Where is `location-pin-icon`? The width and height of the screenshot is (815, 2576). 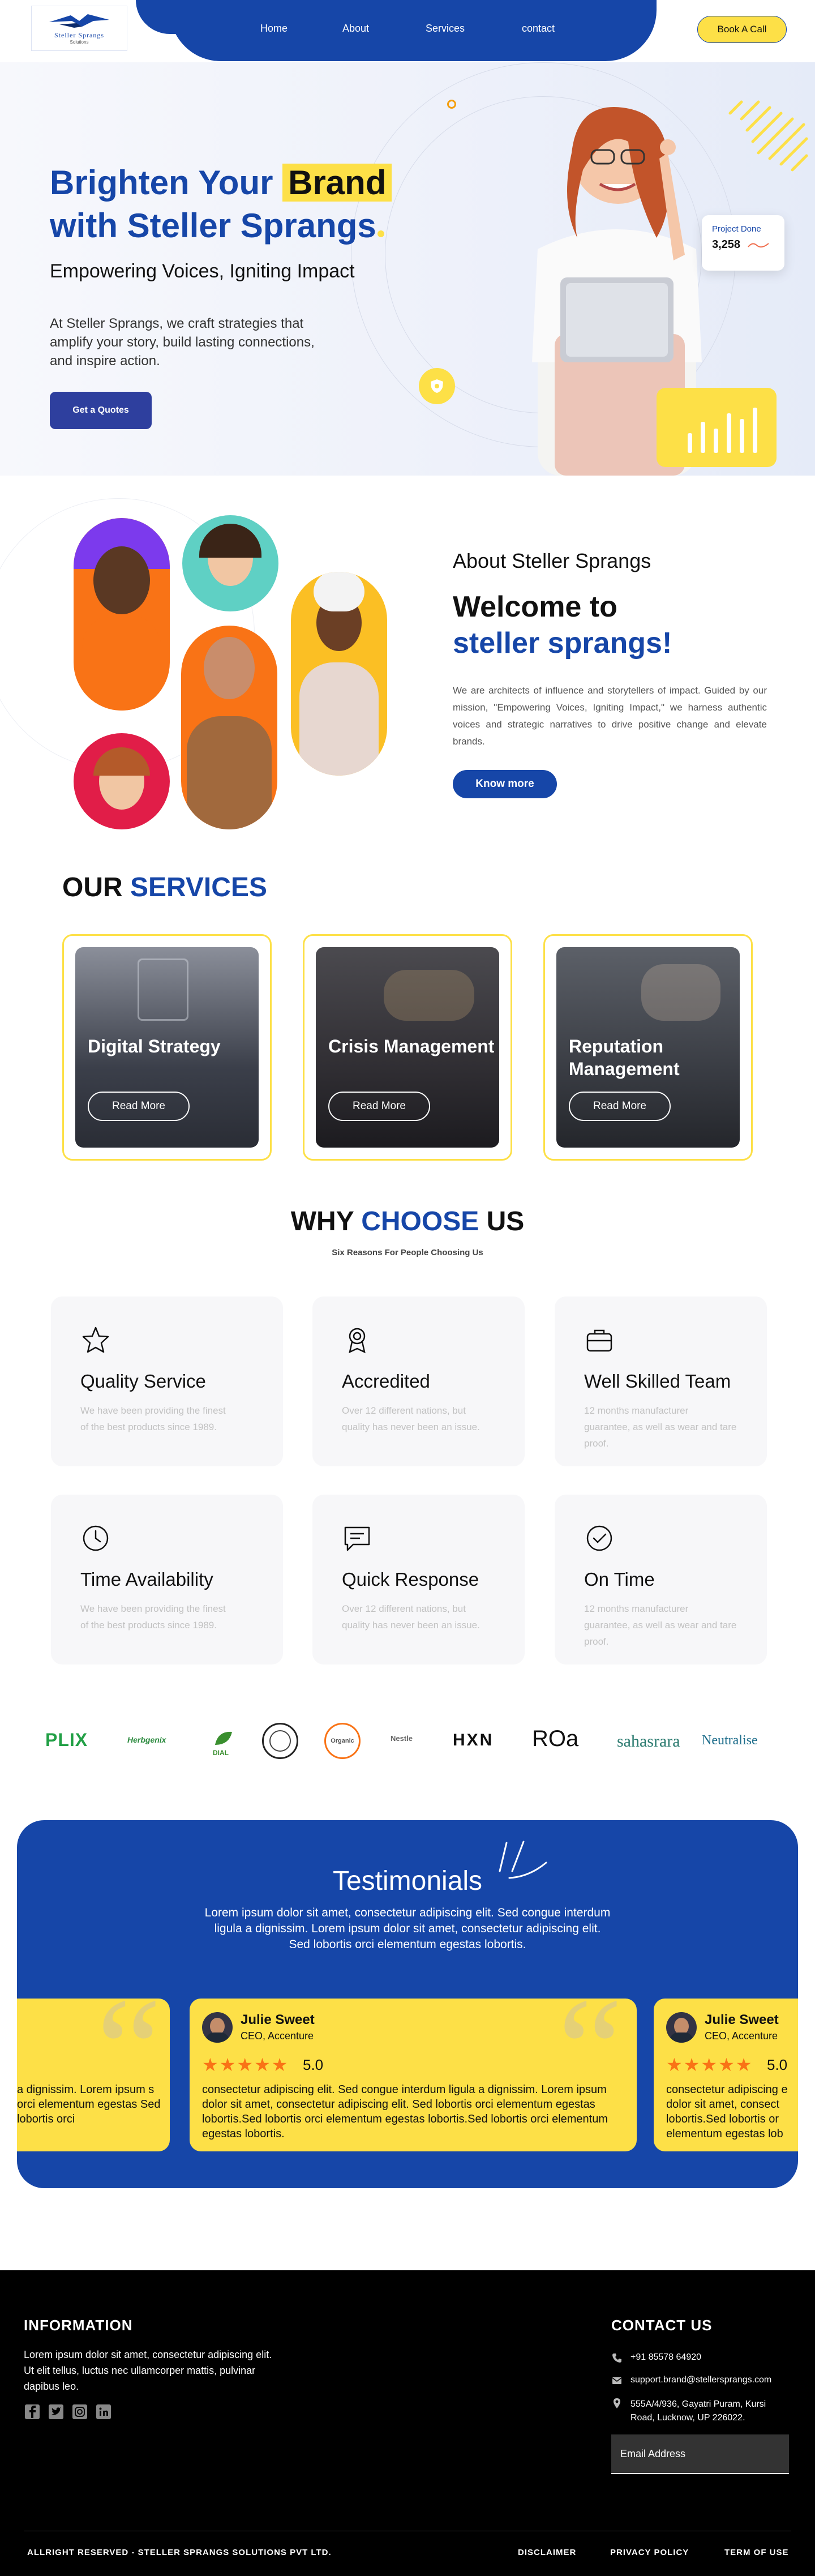 location-pin-icon is located at coordinates (617, 2403).